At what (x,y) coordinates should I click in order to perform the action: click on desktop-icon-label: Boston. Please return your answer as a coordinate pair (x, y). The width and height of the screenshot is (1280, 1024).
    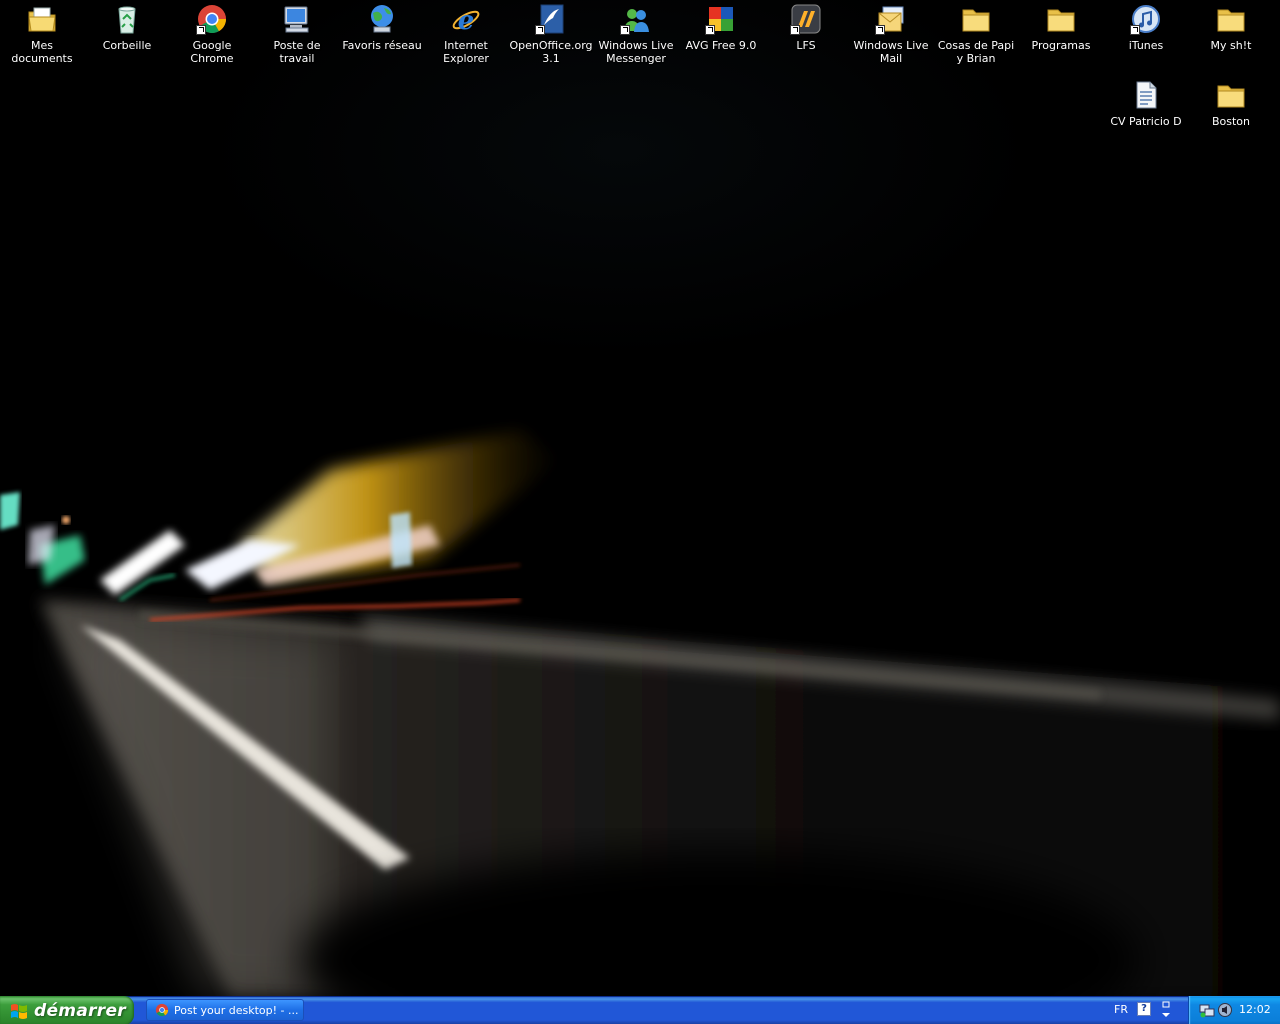
    Looking at the image, I should click on (1231, 121).